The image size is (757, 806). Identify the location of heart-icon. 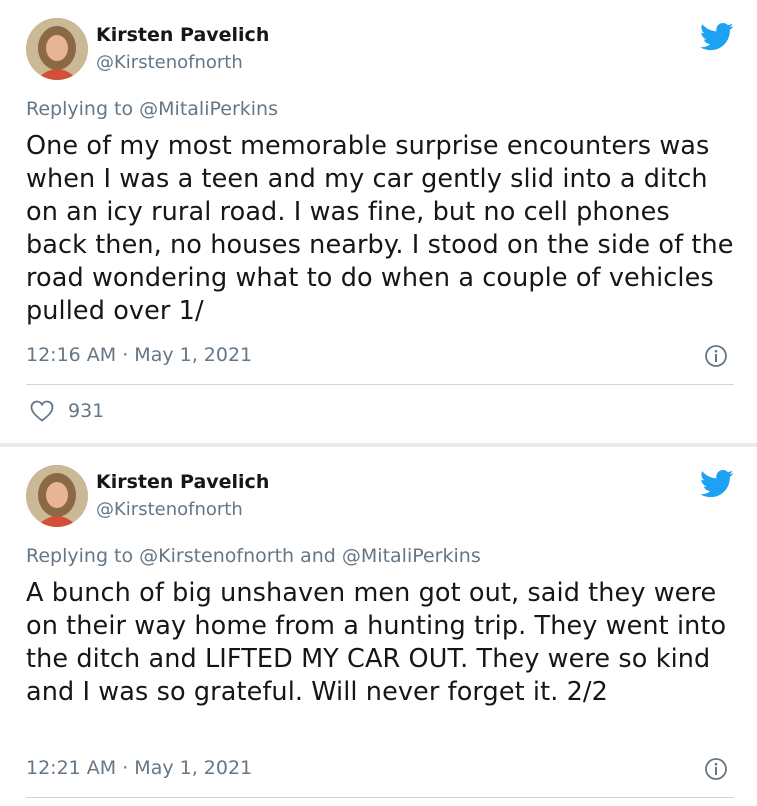
(42, 411).